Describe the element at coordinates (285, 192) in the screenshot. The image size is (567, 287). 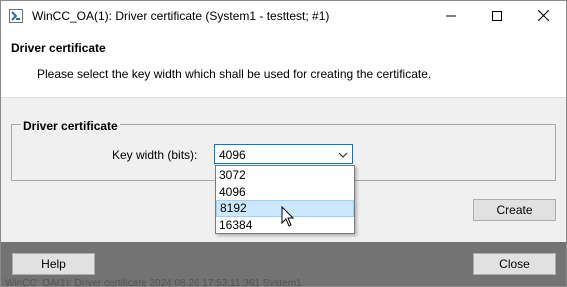
I see `key-width-option: 4096` at that location.